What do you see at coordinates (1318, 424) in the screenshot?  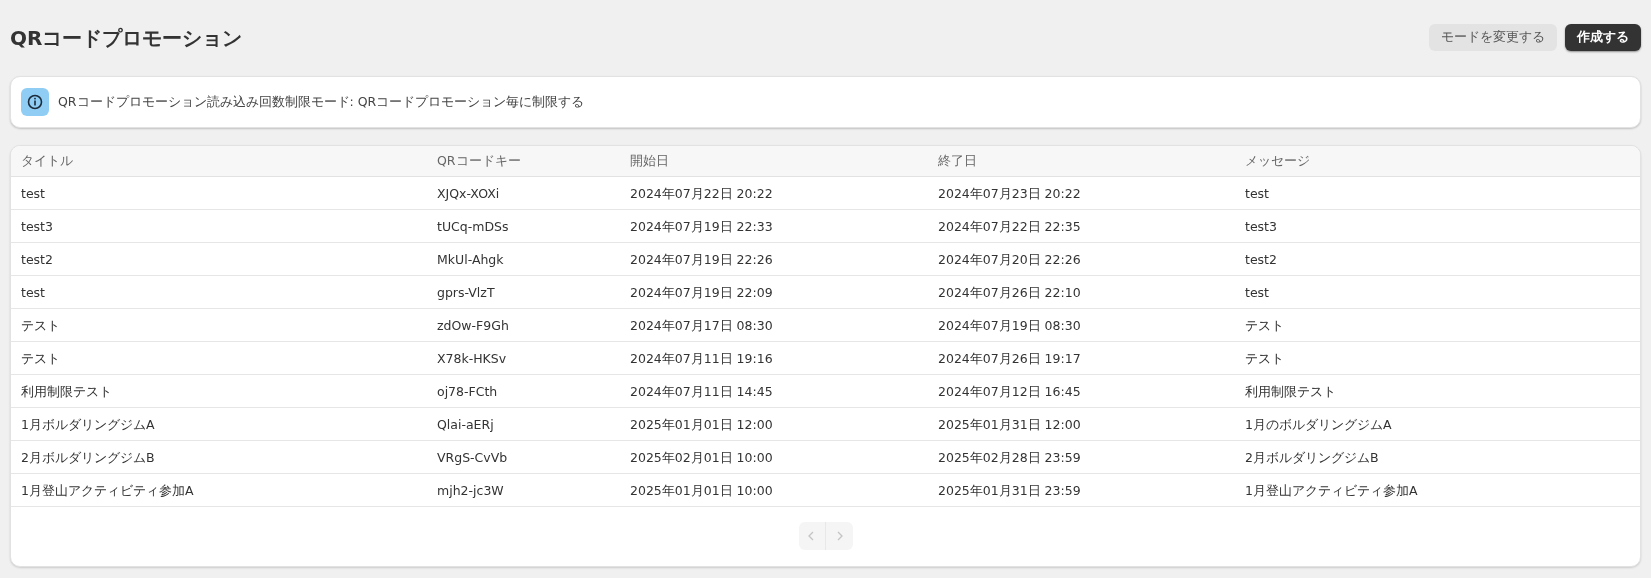 I see `table-cell: 1月のボルダリングジムA` at bounding box center [1318, 424].